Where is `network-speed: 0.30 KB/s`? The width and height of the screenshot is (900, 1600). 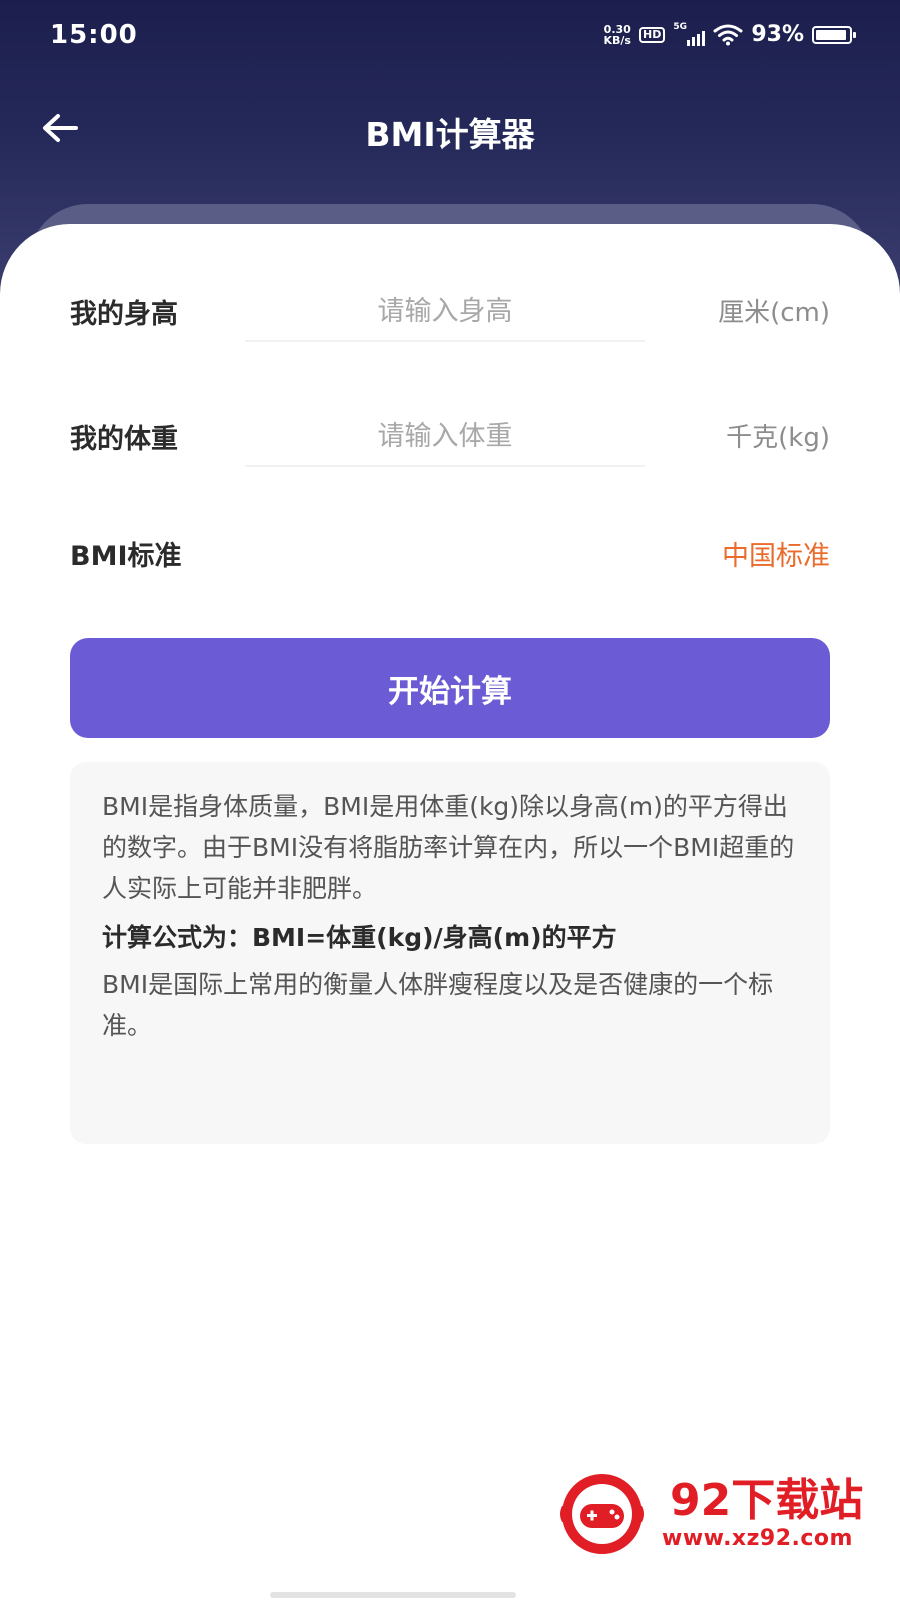 network-speed: 0.30 KB/s is located at coordinates (617, 35).